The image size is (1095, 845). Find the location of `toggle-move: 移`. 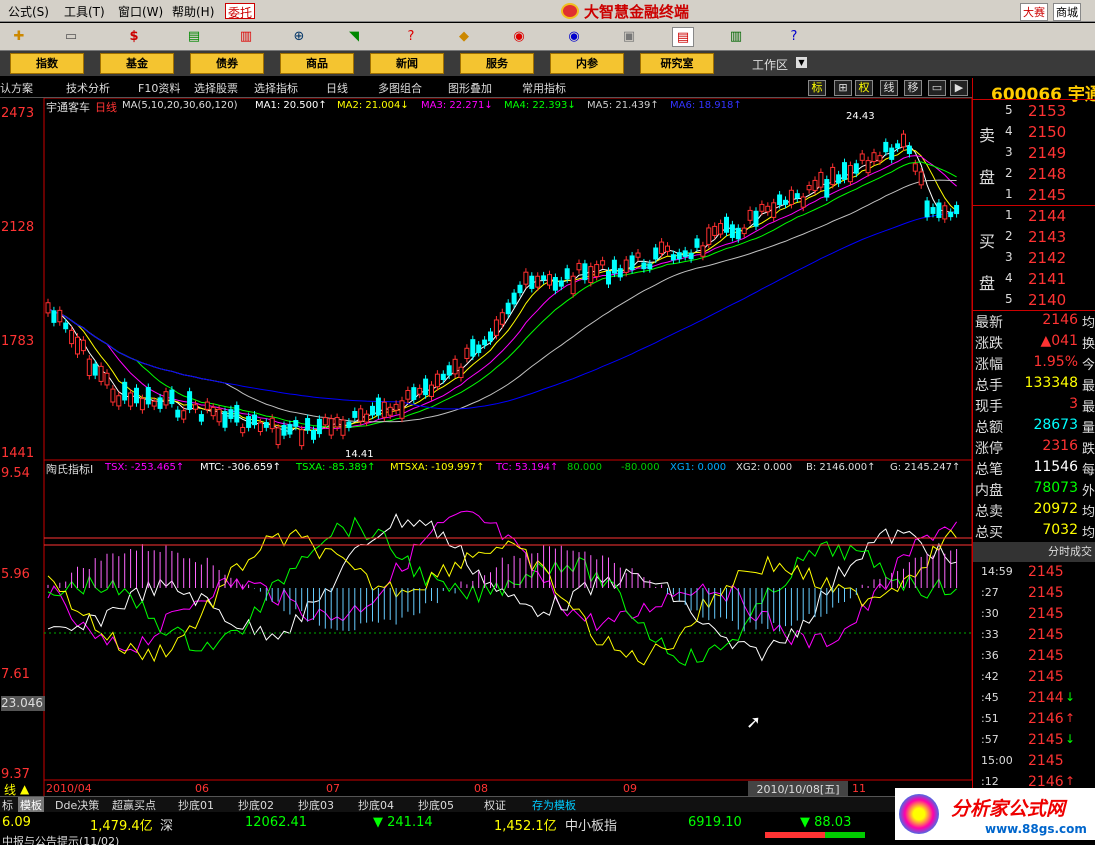

toggle-move: 移 is located at coordinates (913, 88).